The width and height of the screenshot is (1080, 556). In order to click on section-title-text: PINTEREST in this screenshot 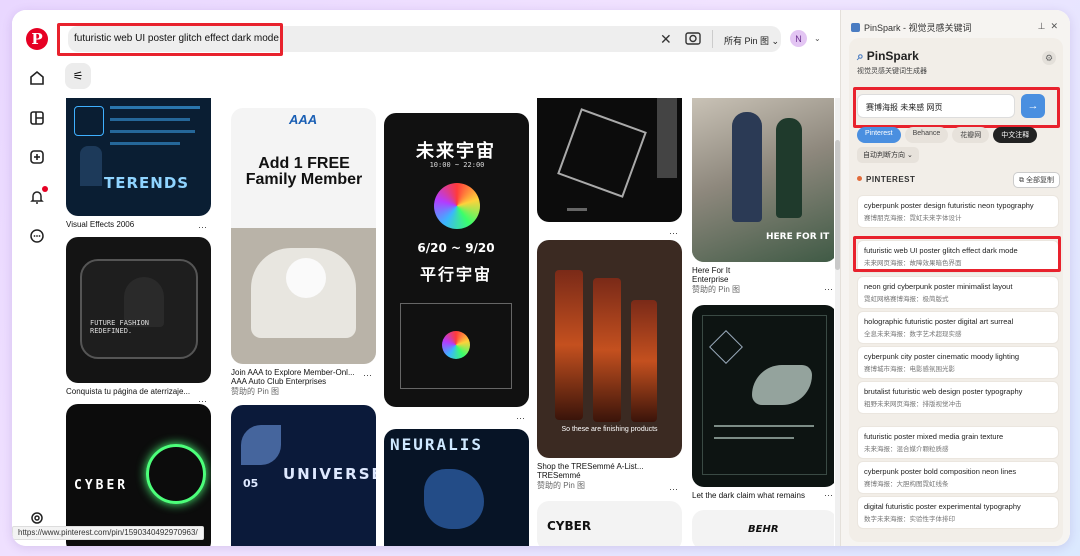, I will do `click(891, 179)`.